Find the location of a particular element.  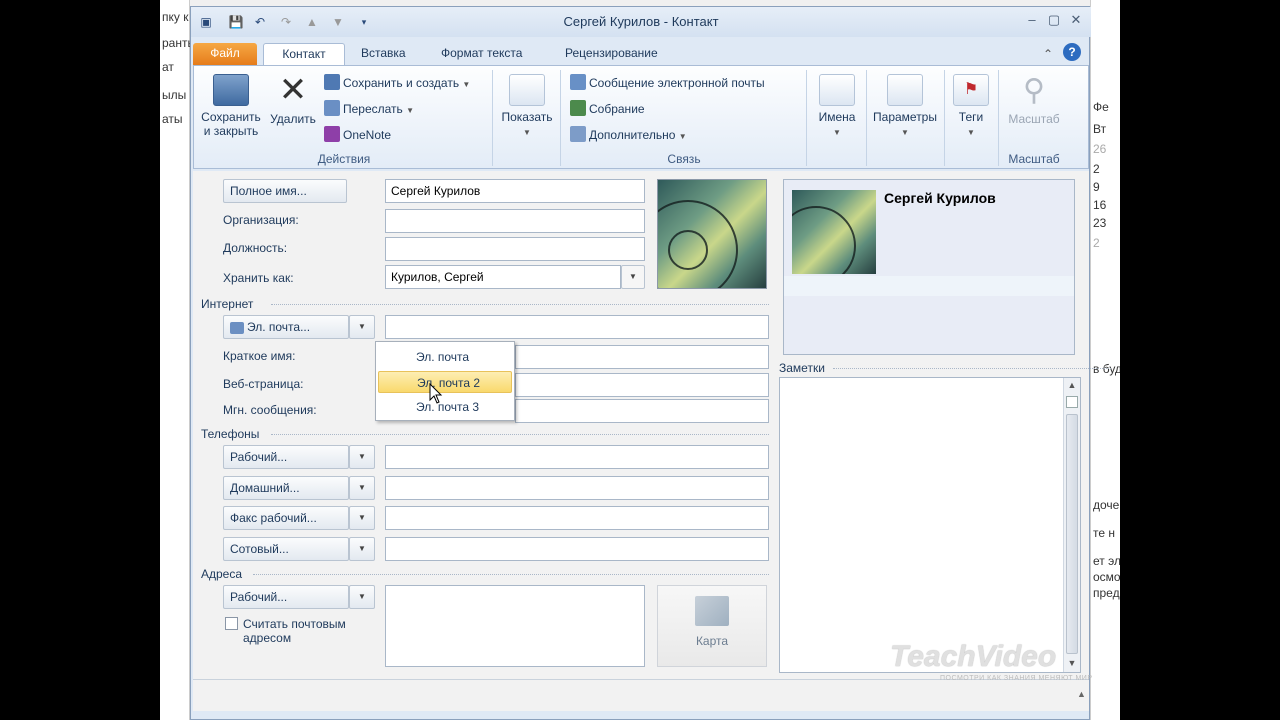

more-button: Дополнительно ▼ is located at coordinates (628, 135).